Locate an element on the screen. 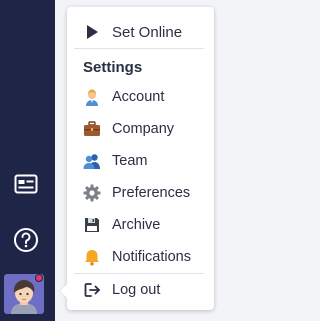 The width and height of the screenshot is (320, 321). menu-item-label: Notifications is located at coordinates (151, 257).